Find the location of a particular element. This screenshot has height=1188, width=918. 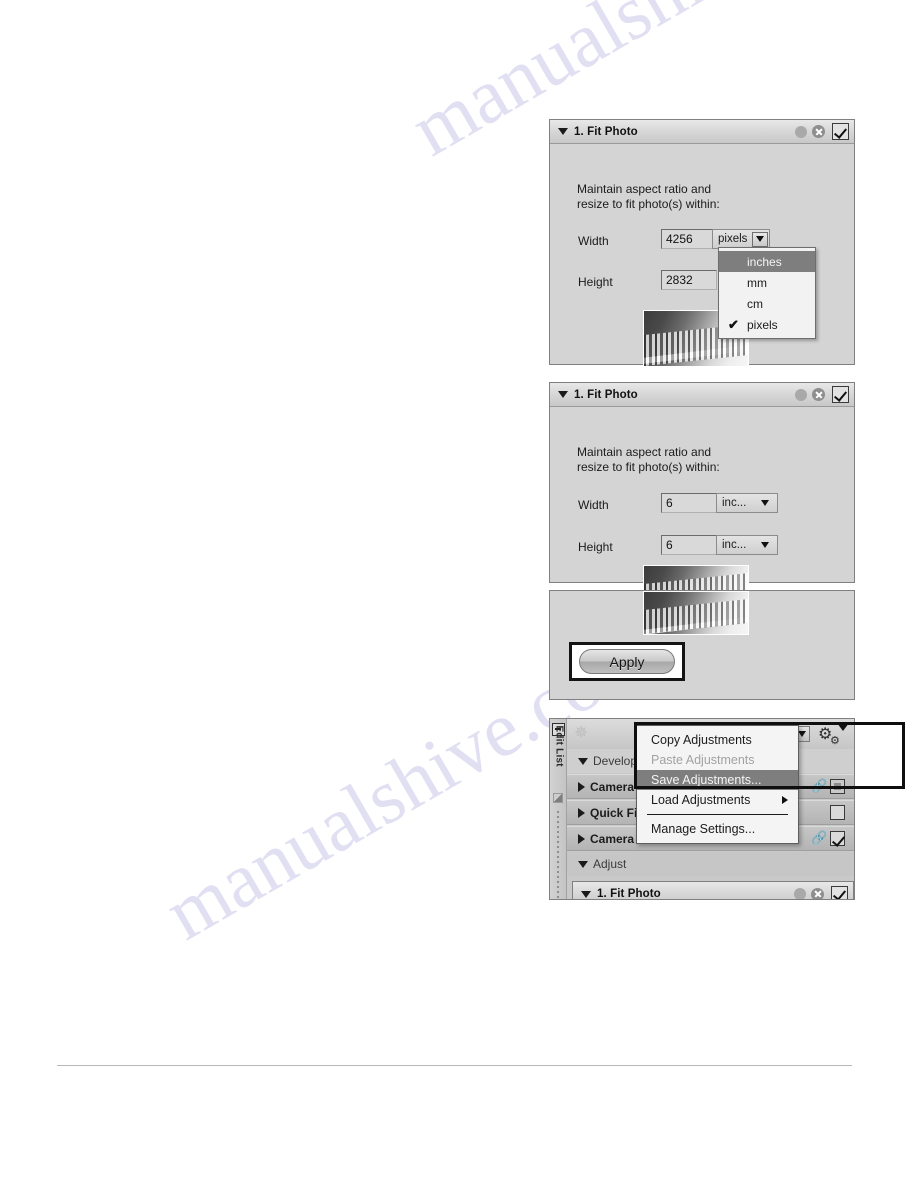

apply-button: Apply is located at coordinates (627, 661).